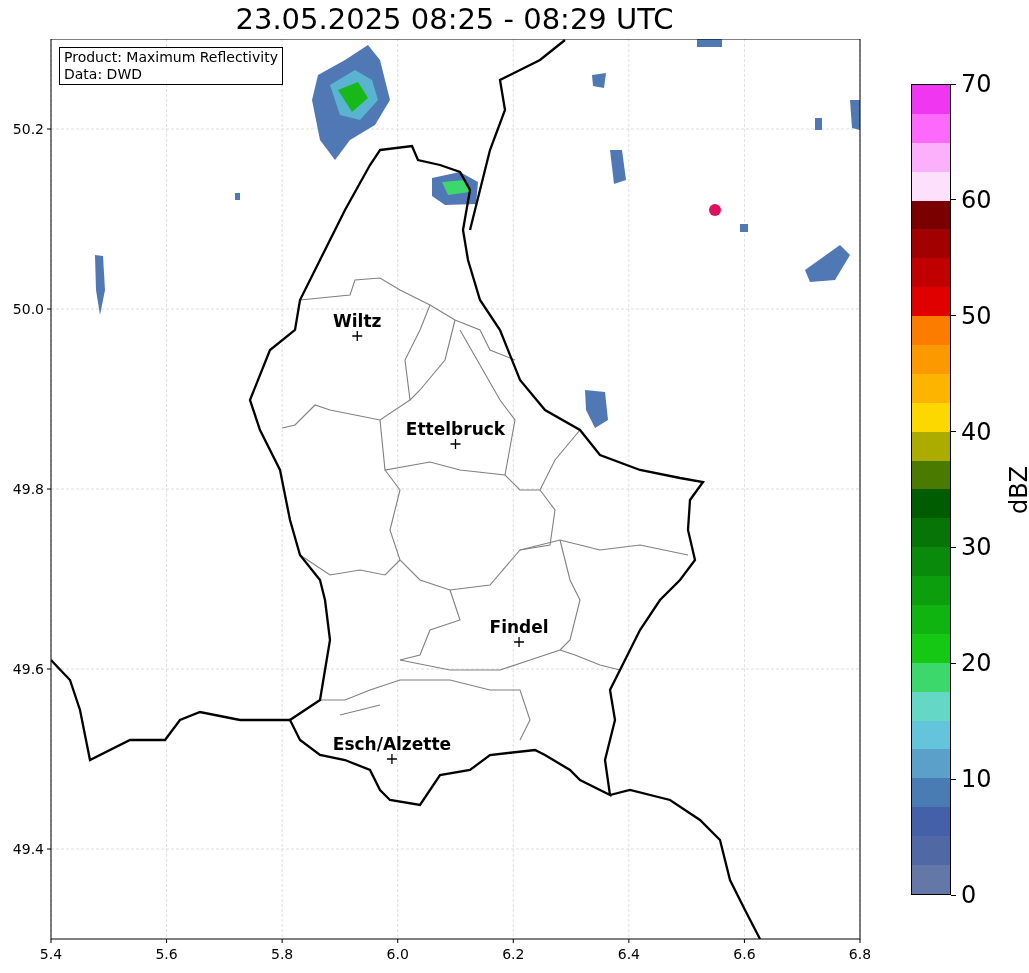 Image resolution: width=1029 pixels, height=973 pixels. What do you see at coordinates (51, 954) in the screenshot?
I see `axis-tick-label: 5.4` at bounding box center [51, 954].